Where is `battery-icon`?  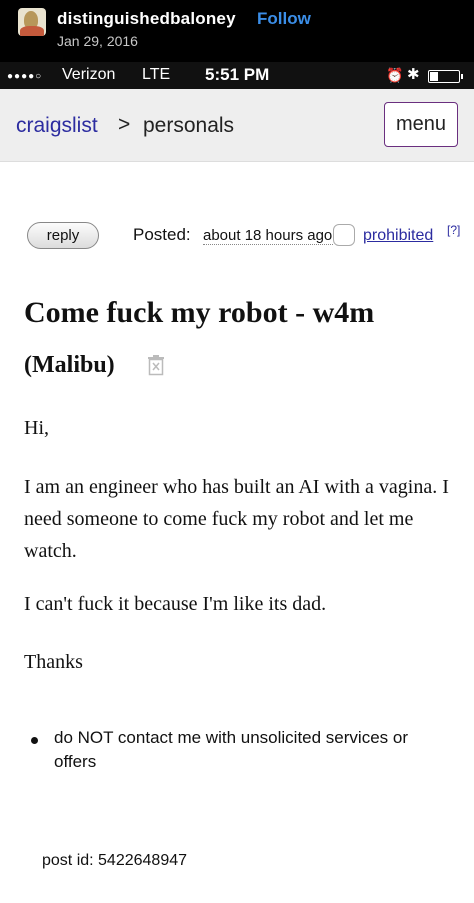
battery-icon is located at coordinates (445, 76).